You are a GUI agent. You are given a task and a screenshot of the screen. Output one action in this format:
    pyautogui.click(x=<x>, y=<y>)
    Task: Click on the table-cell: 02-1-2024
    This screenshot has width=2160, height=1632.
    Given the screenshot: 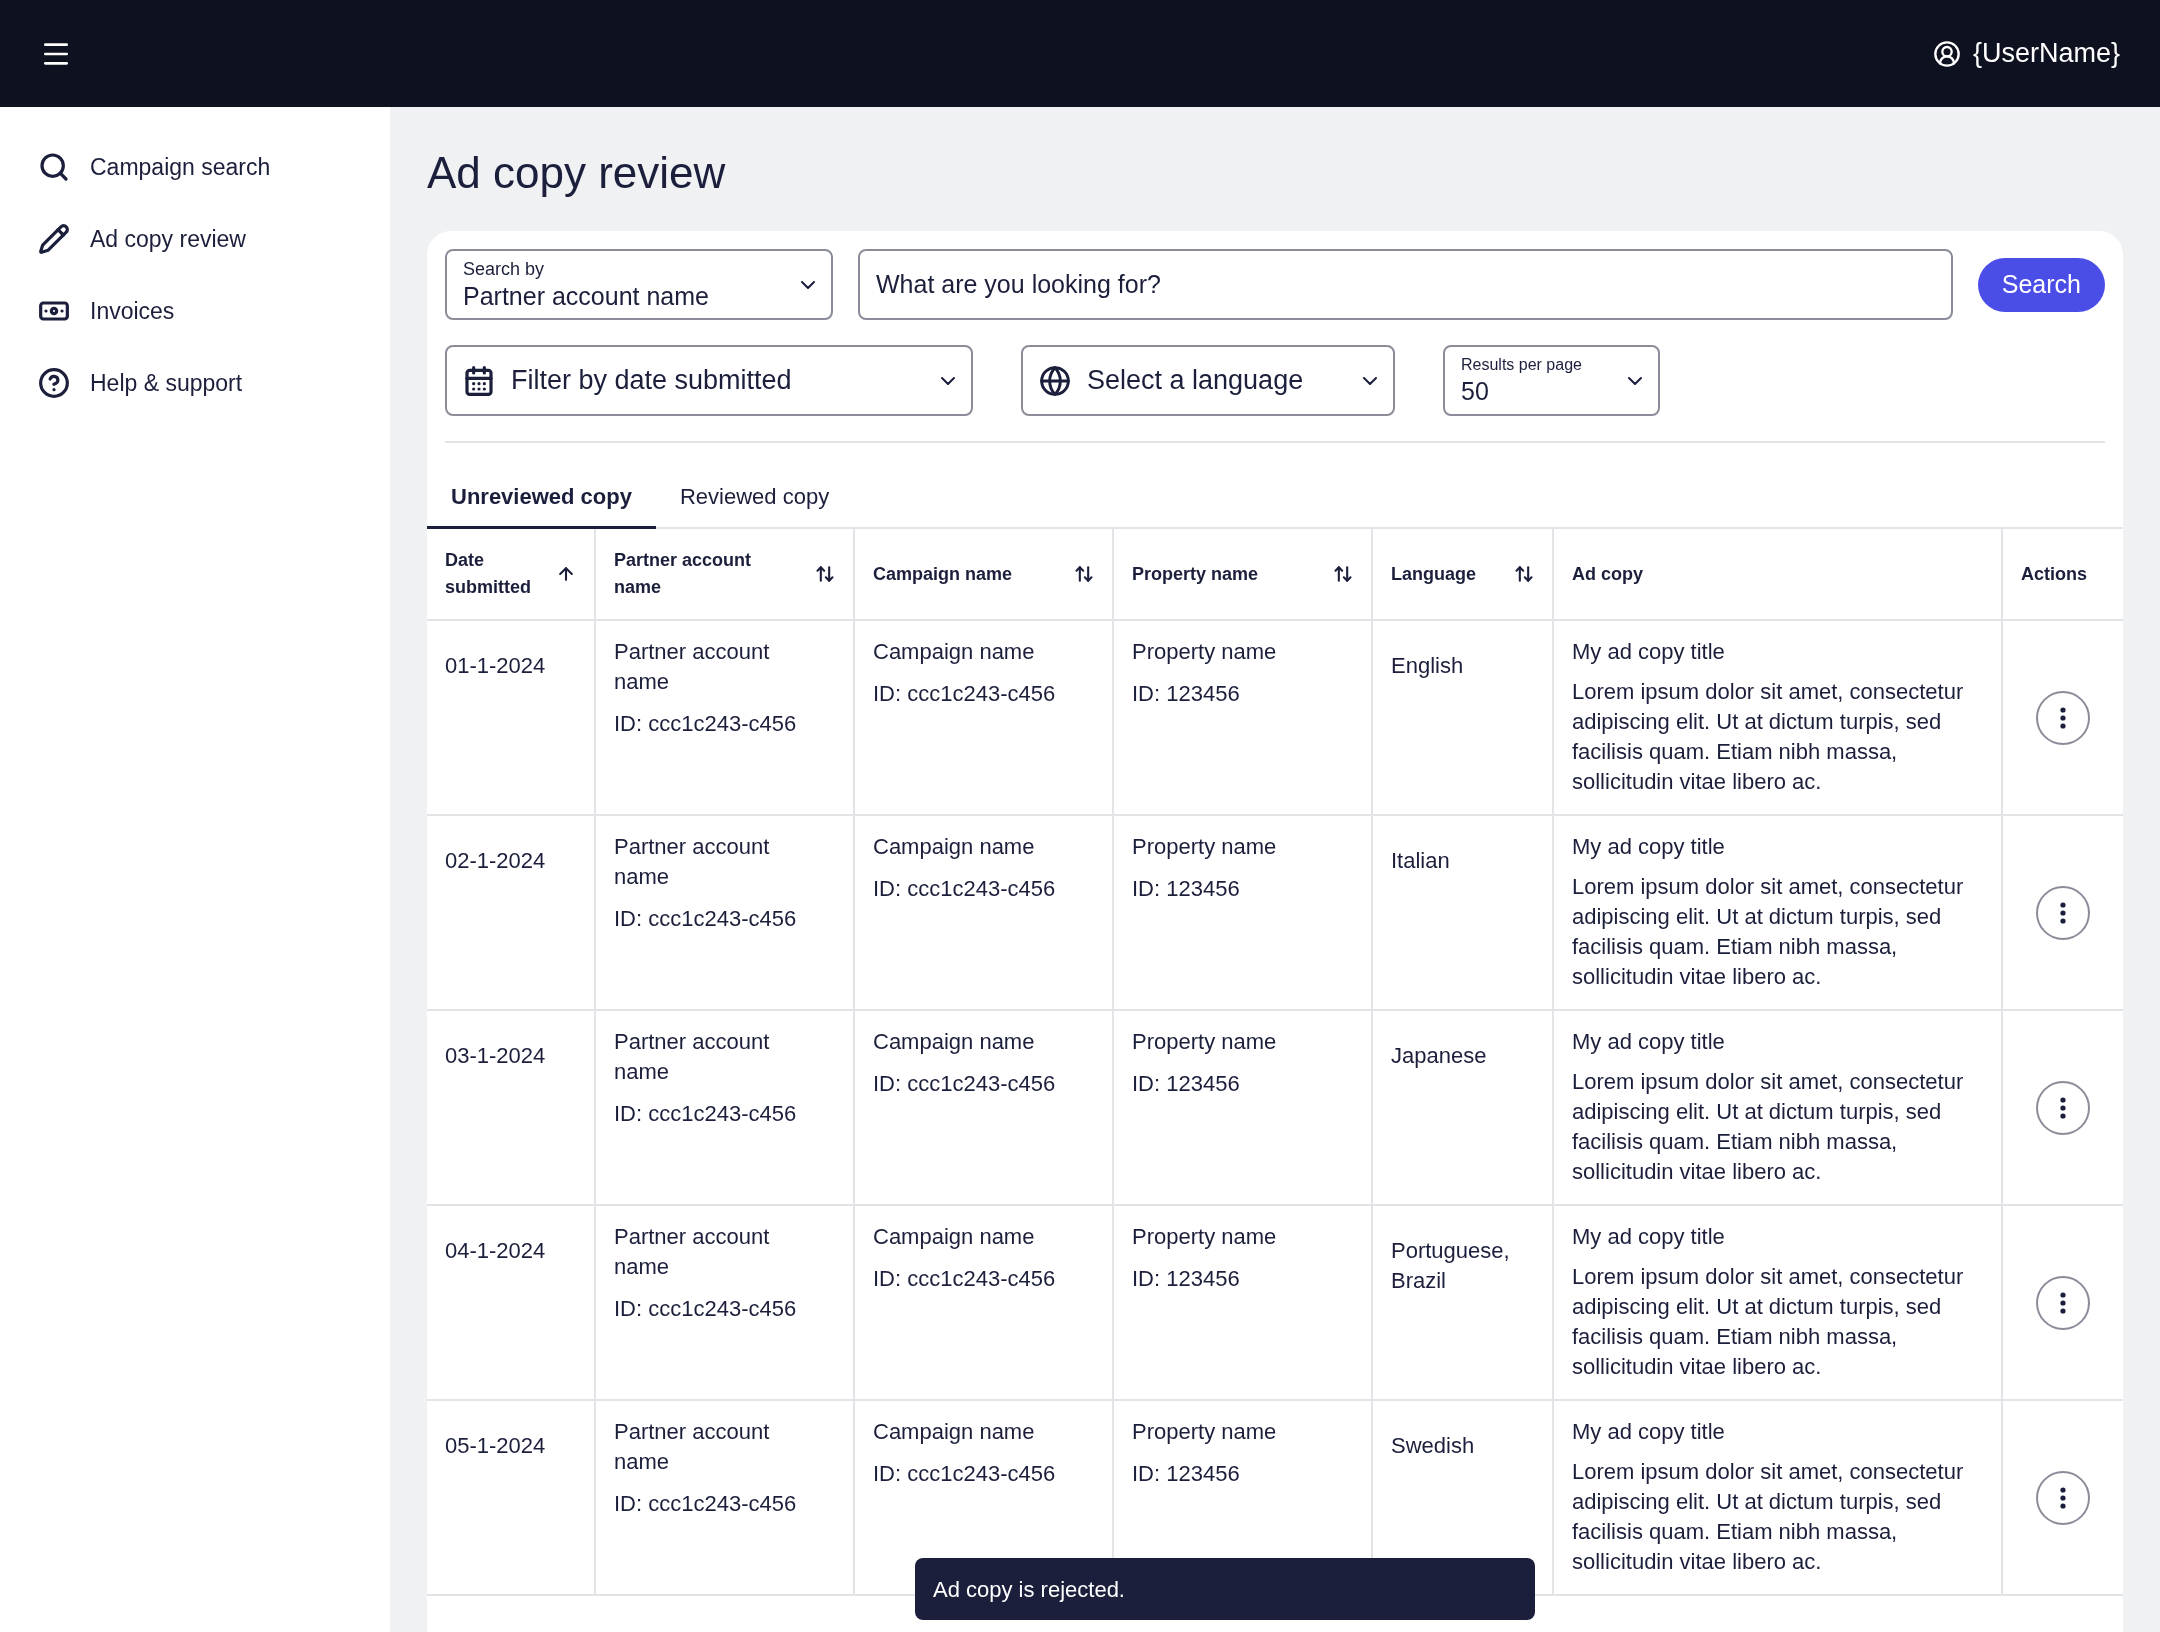 What is the action you would take?
    pyautogui.click(x=495, y=860)
    